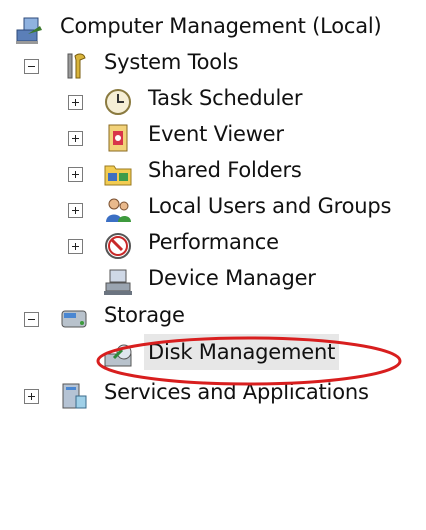 The width and height of the screenshot is (426, 530). I want to click on tree-item-label: Disk Management, so click(242, 352).